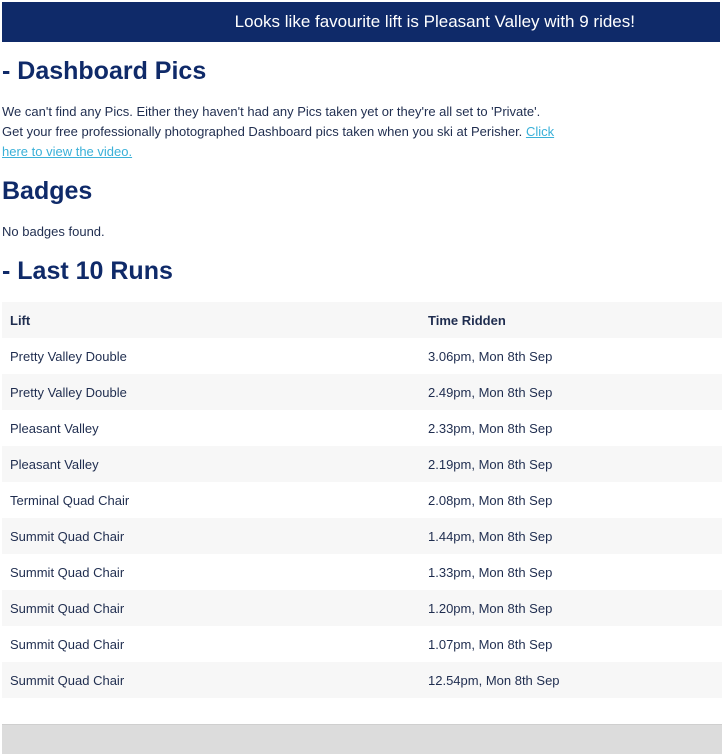 The width and height of the screenshot is (722, 754). I want to click on lift-name: Terminal Quad Chair, so click(70, 500).